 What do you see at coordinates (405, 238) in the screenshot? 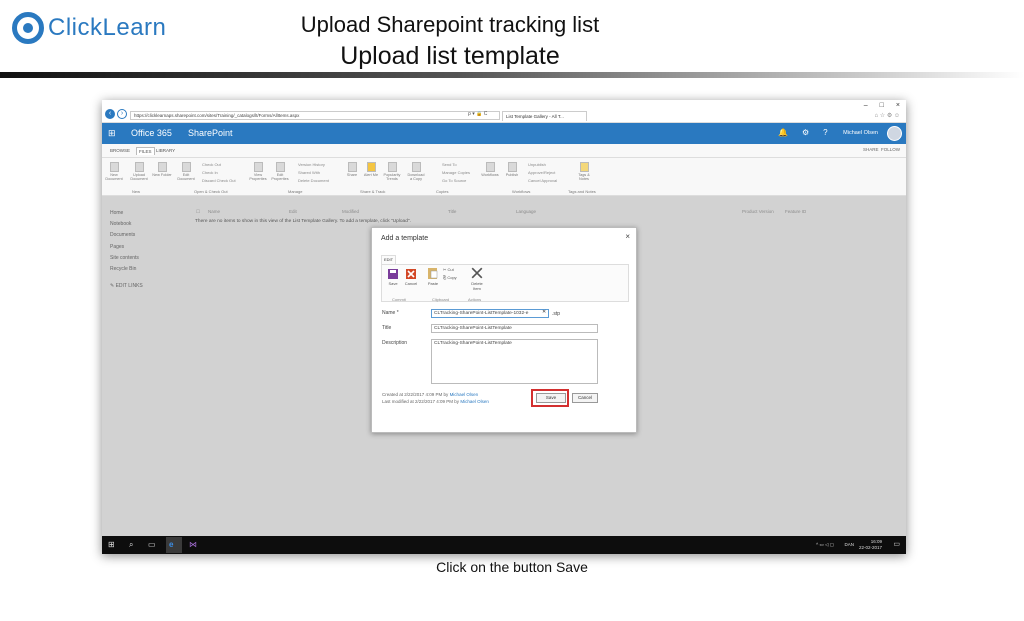
I see `dialog-title: Add a template` at bounding box center [405, 238].